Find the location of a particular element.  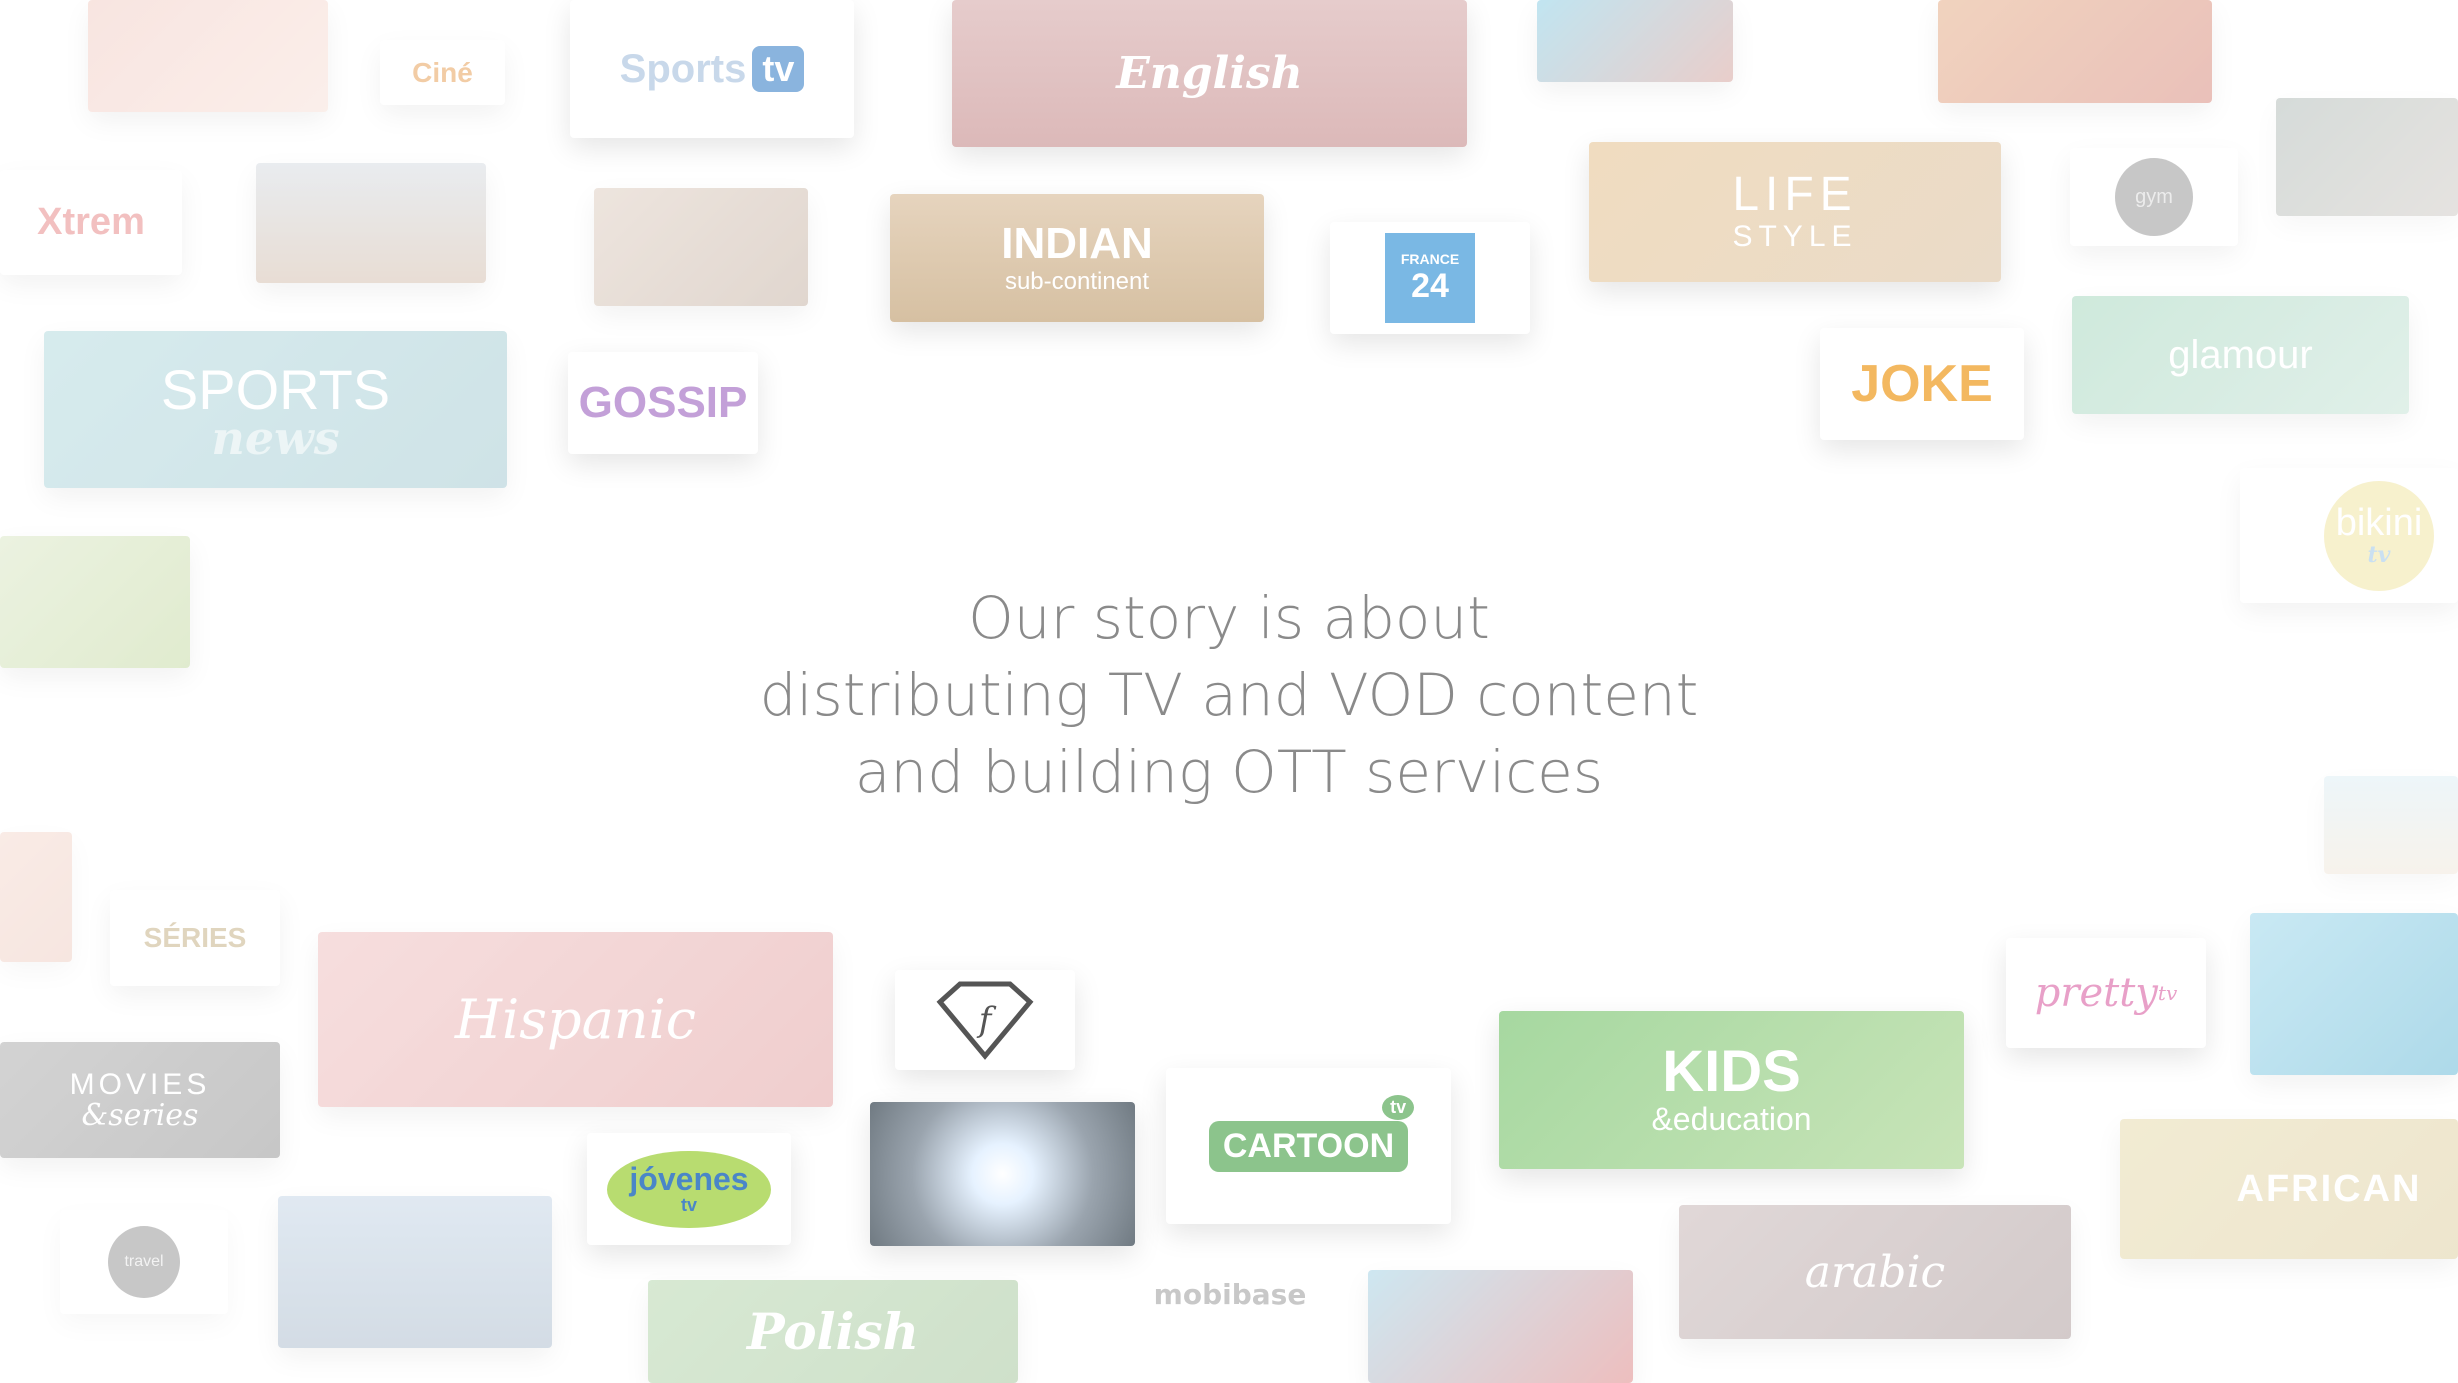

tile-fashion: f is located at coordinates (985, 1020).